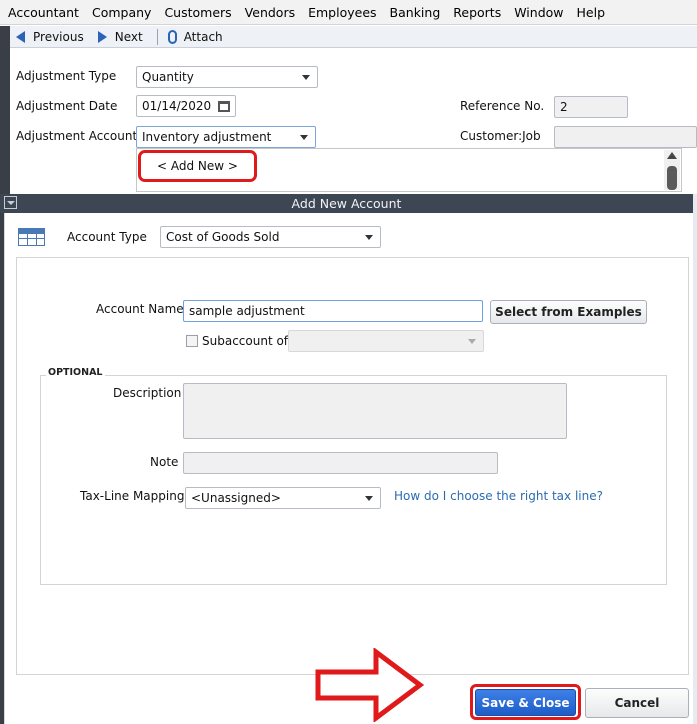 The image size is (697, 724). I want to click on tax-line-help-link: How do I choose the right tax line?, so click(498, 496).